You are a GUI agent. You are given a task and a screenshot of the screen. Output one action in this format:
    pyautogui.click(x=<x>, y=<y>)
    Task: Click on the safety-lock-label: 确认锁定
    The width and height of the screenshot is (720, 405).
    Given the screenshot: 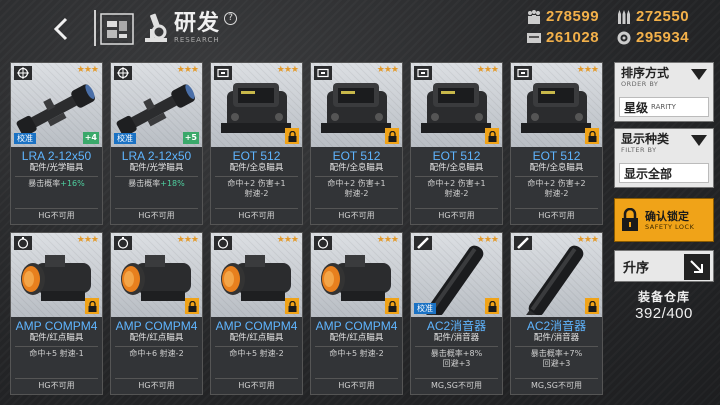 What is the action you would take?
    pyautogui.click(x=667, y=216)
    